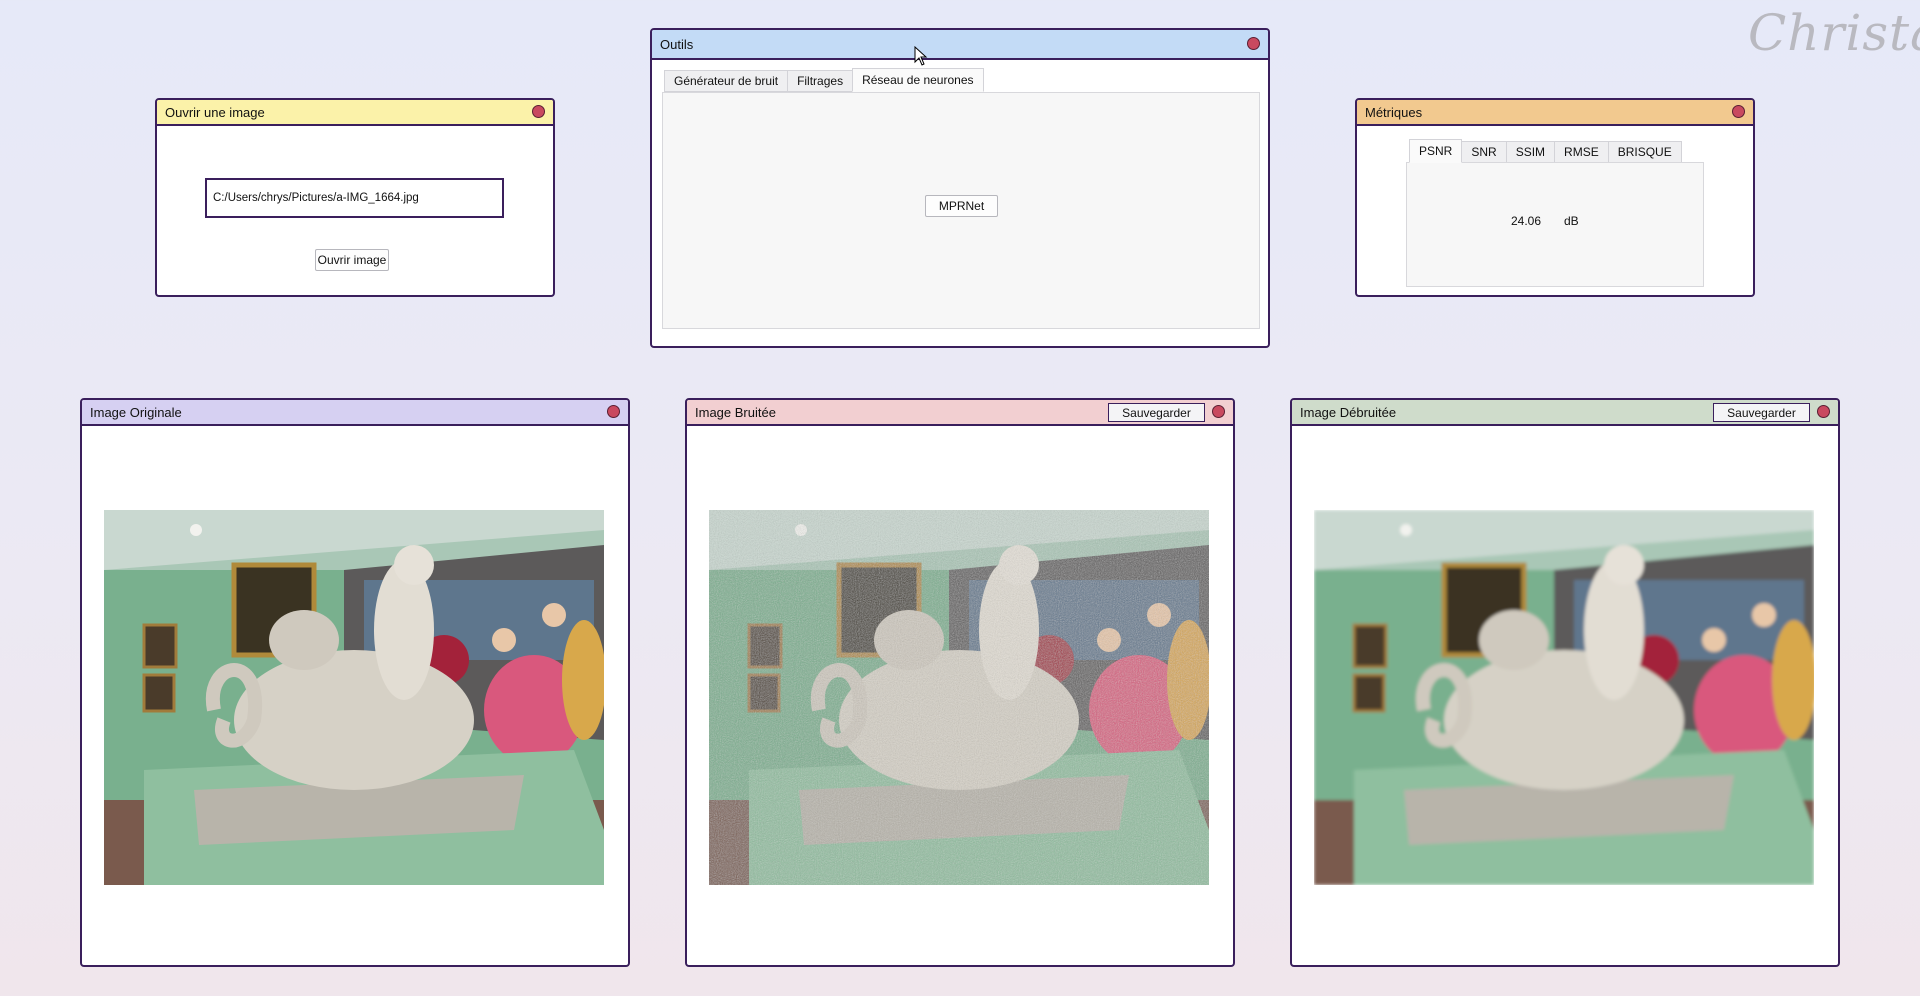 The height and width of the screenshot is (996, 1920). What do you see at coordinates (820, 81) in the screenshot?
I see `tab-filters: Filtrages` at bounding box center [820, 81].